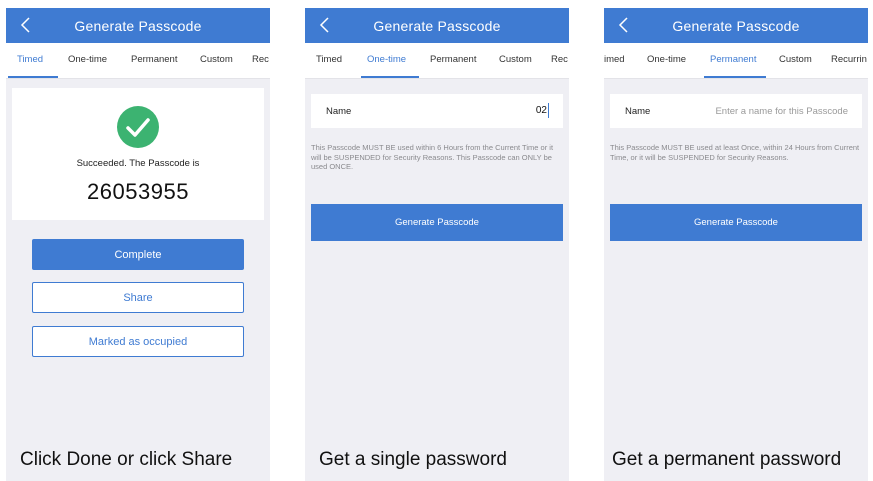 This screenshot has height=481, width=873. Describe the element at coordinates (413, 459) in the screenshot. I see `caption-step-2: Get a single password` at that location.